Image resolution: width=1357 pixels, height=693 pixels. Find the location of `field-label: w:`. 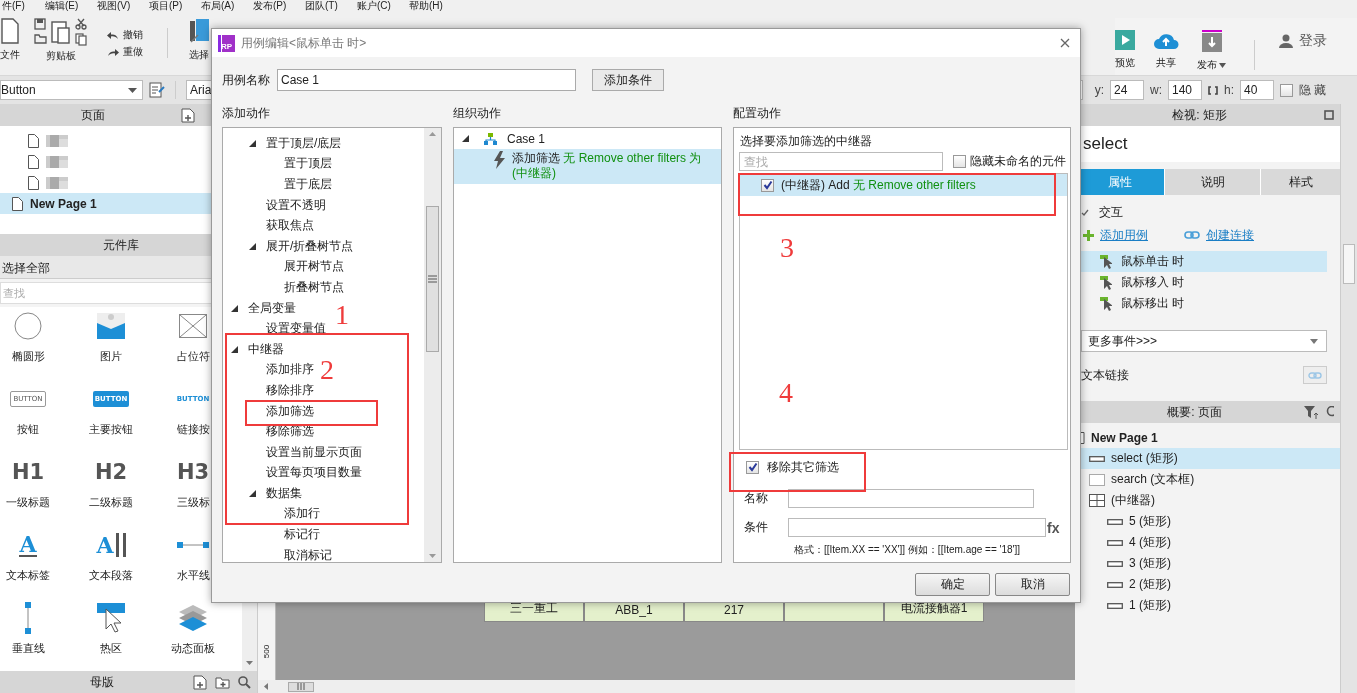

field-label: w: is located at coordinates (1156, 90).